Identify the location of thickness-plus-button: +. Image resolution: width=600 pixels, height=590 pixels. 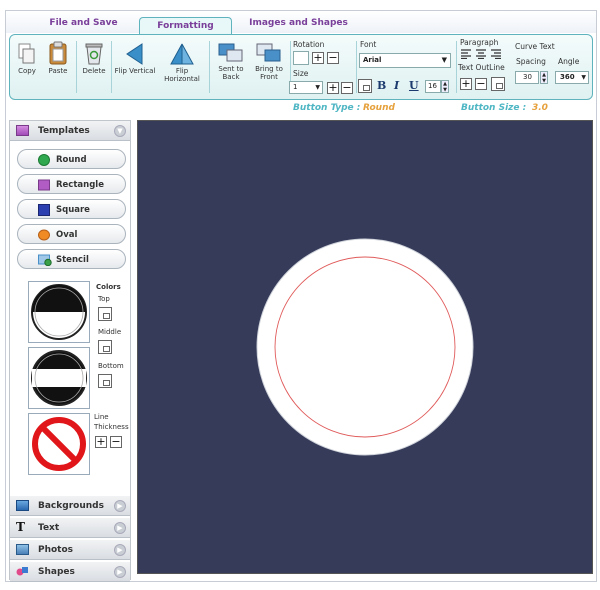
(101, 442).